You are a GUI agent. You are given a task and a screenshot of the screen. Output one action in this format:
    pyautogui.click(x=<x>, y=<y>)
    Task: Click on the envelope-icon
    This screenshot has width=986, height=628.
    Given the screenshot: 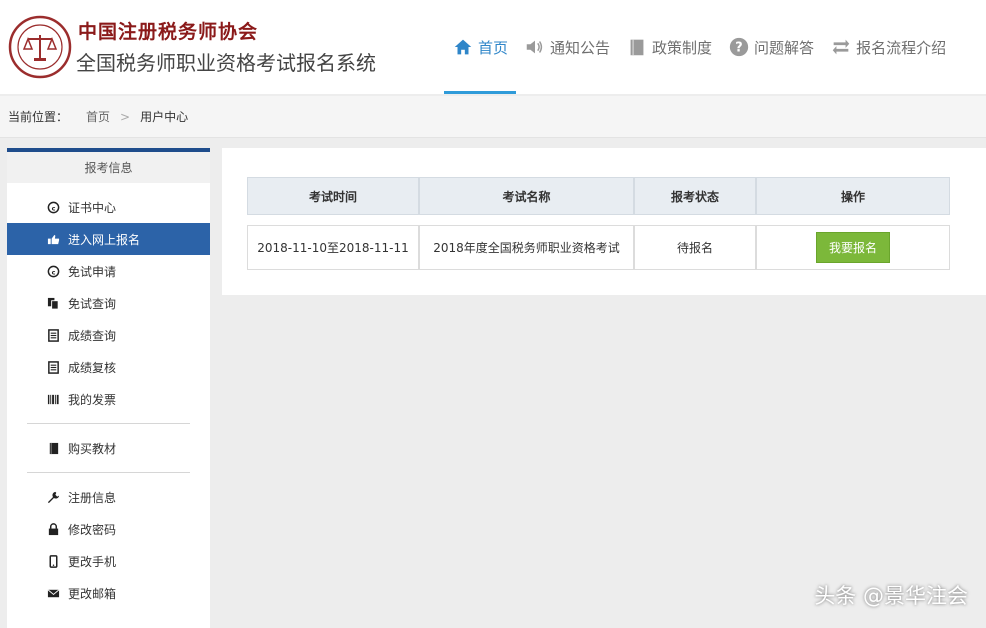 What is the action you would take?
    pyautogui.click(x=53, y=592)
    